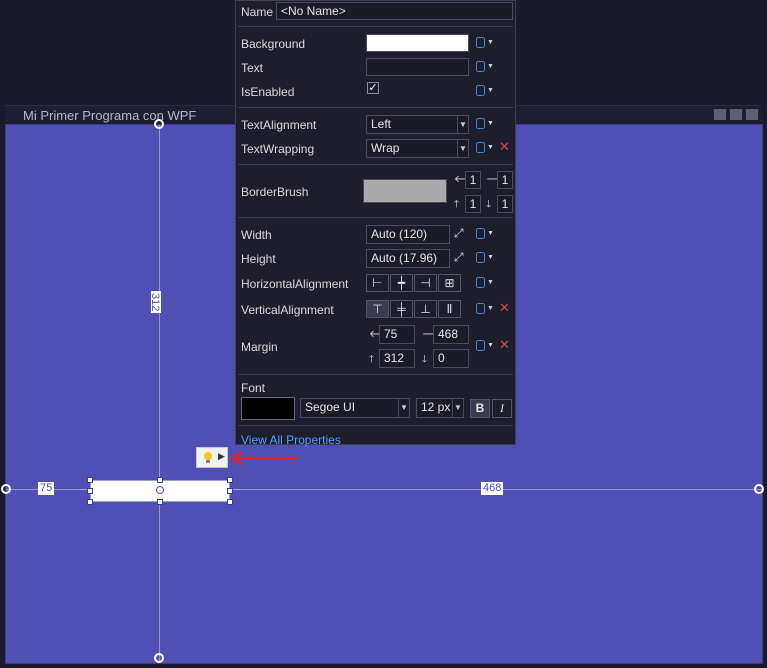 The image size is (767, 668). What do you see at coordinates (417, 148) in the screenshot?
I see `textwrapping-select: Wrap ▼` at bounding box center [417, 148].